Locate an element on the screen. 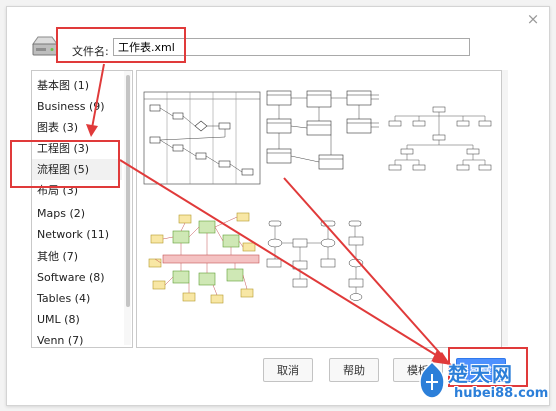 The height and width of the screenshot is (411, 556). category-item-venn: Venn (7) is located at coordinates (77, 338).